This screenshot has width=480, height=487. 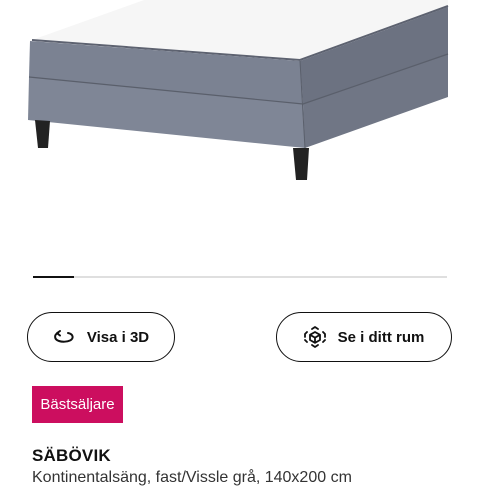 I want to click on bed-leg-front-left, so click(x=42, y=134).